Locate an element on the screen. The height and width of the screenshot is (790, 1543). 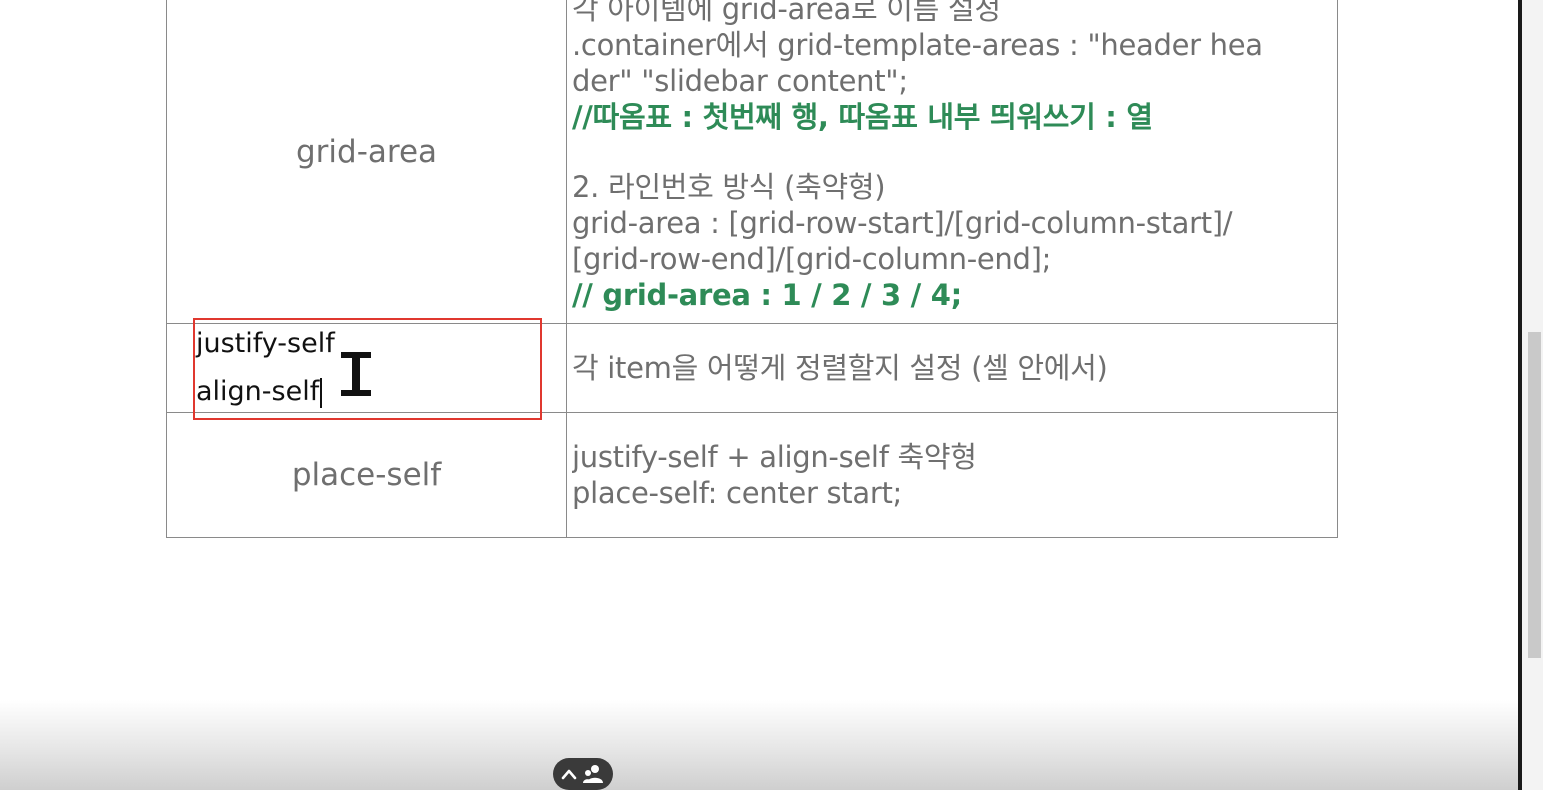
bottom-fade-overlay is located at coordinates (759, 745).